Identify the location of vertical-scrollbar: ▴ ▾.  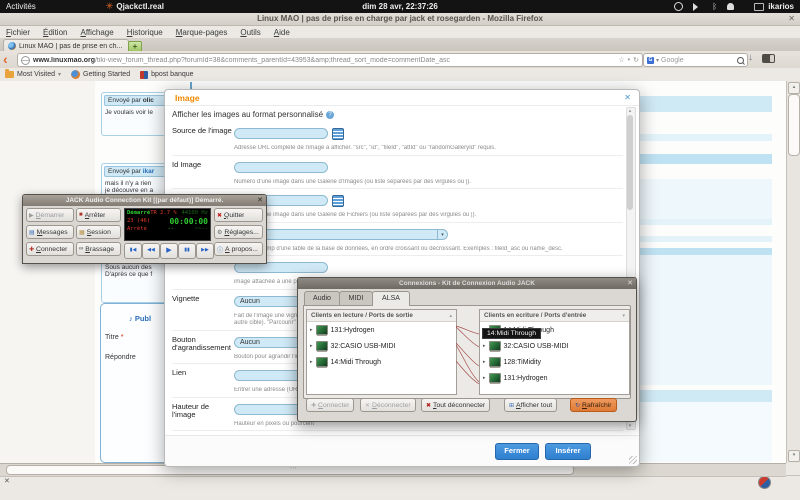
(793, 272).